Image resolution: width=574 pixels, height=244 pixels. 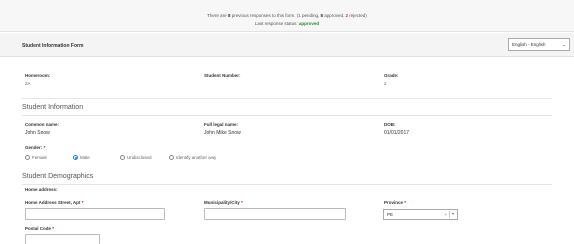 I want to click on student-number-label: Student Number:, so click(x=222, y=75).